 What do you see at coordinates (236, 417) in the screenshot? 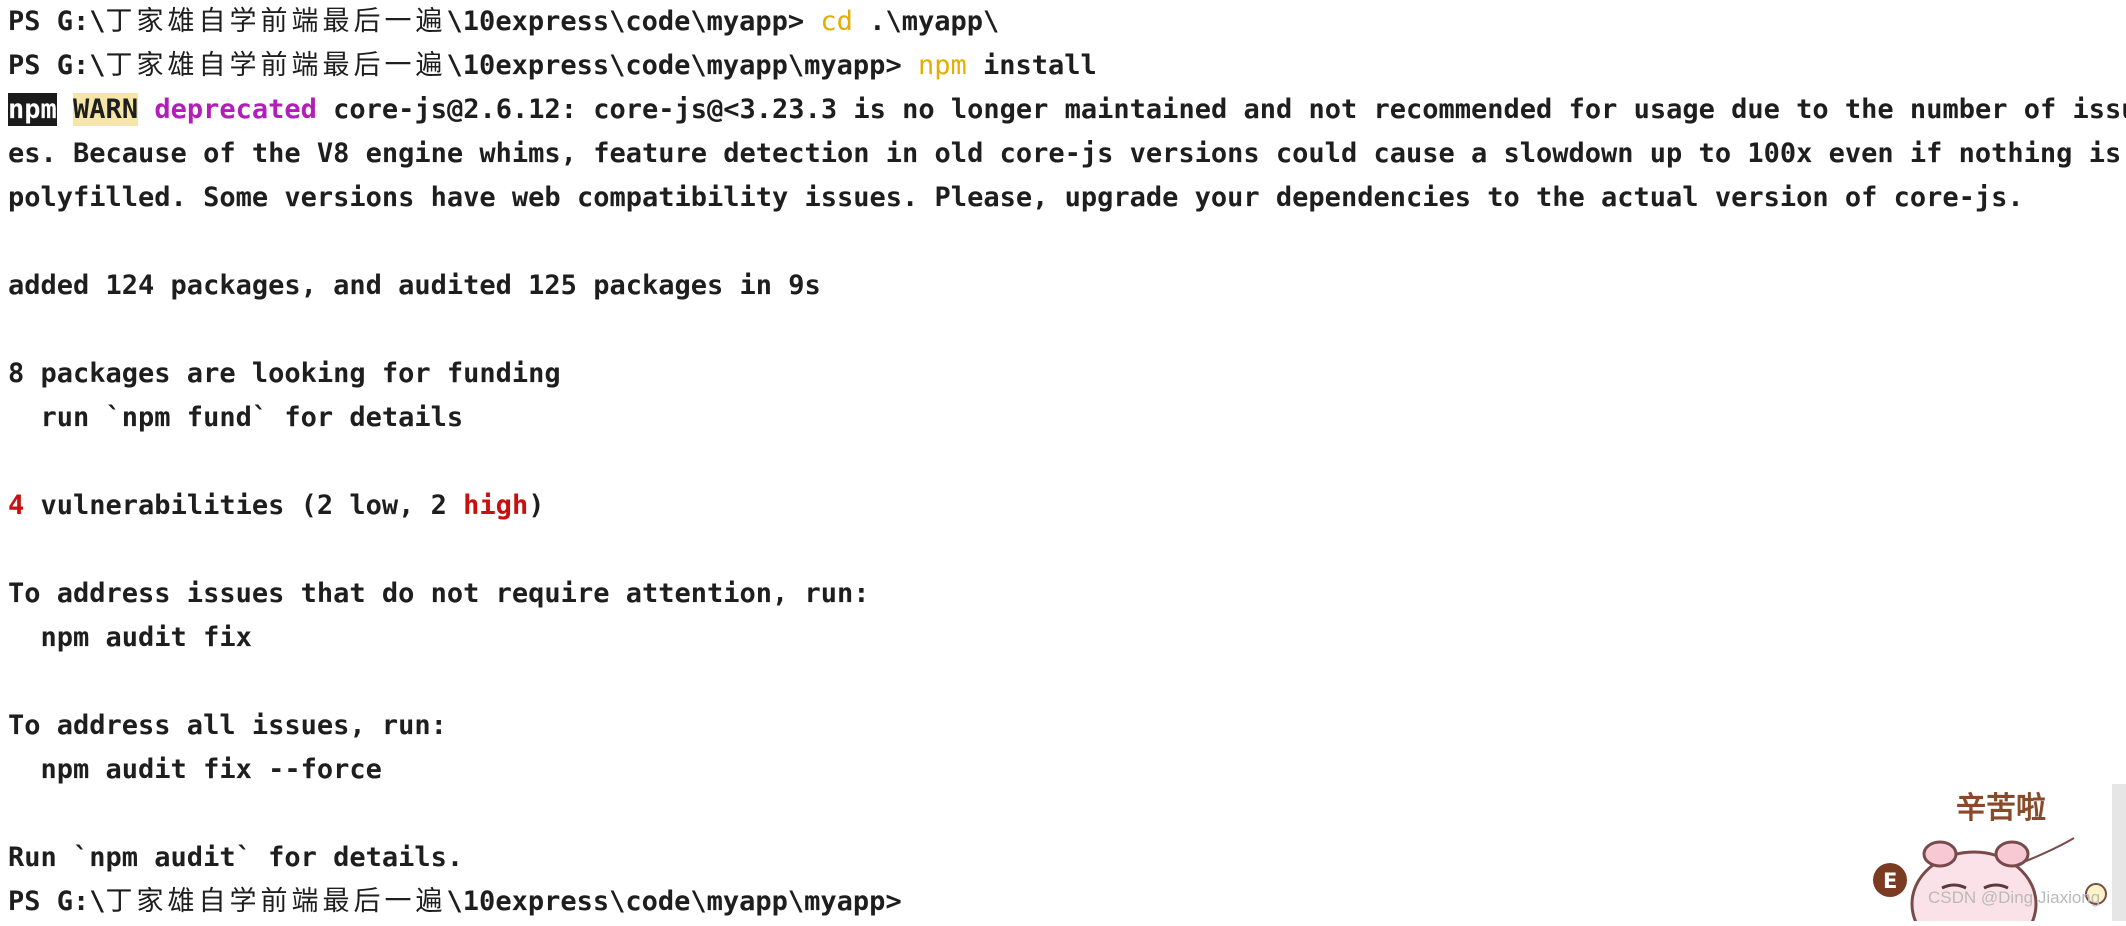
I see `funding-hint: run `npm fund` for details` at bounding box center [236, 417].